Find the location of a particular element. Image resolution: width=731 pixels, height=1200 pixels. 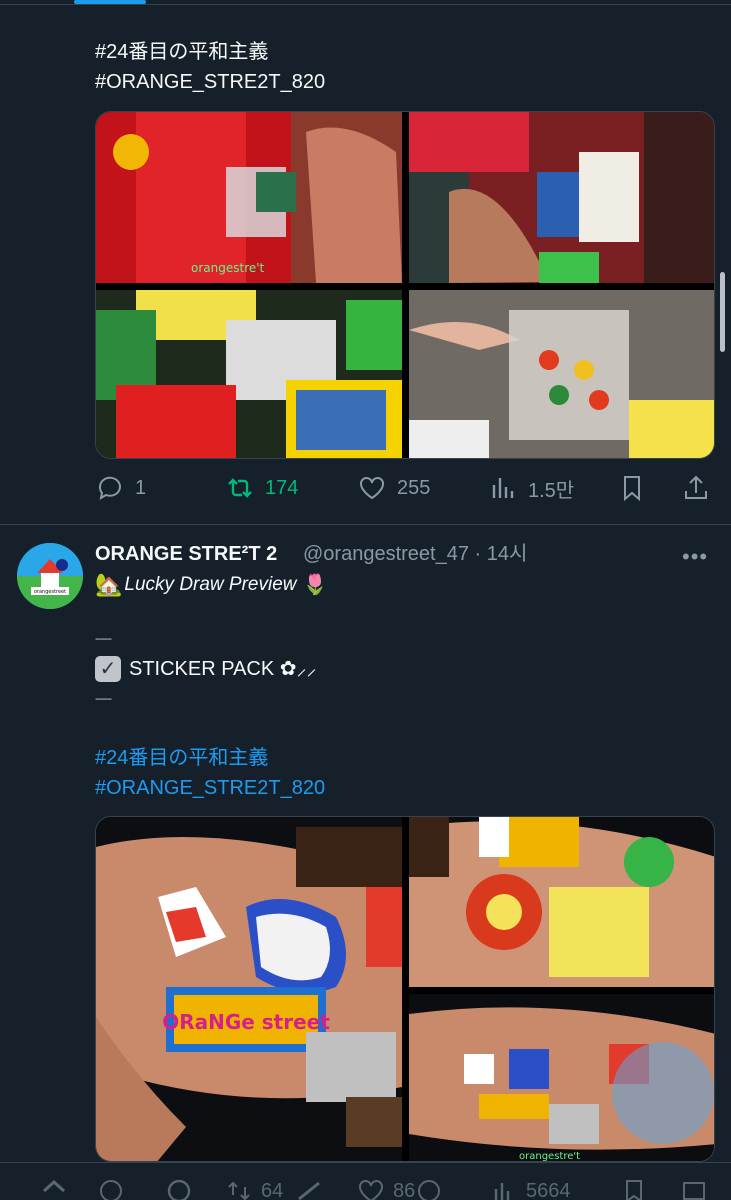

tweet2-photo-1: ORaNGe street is located at coordinates (249, 989).